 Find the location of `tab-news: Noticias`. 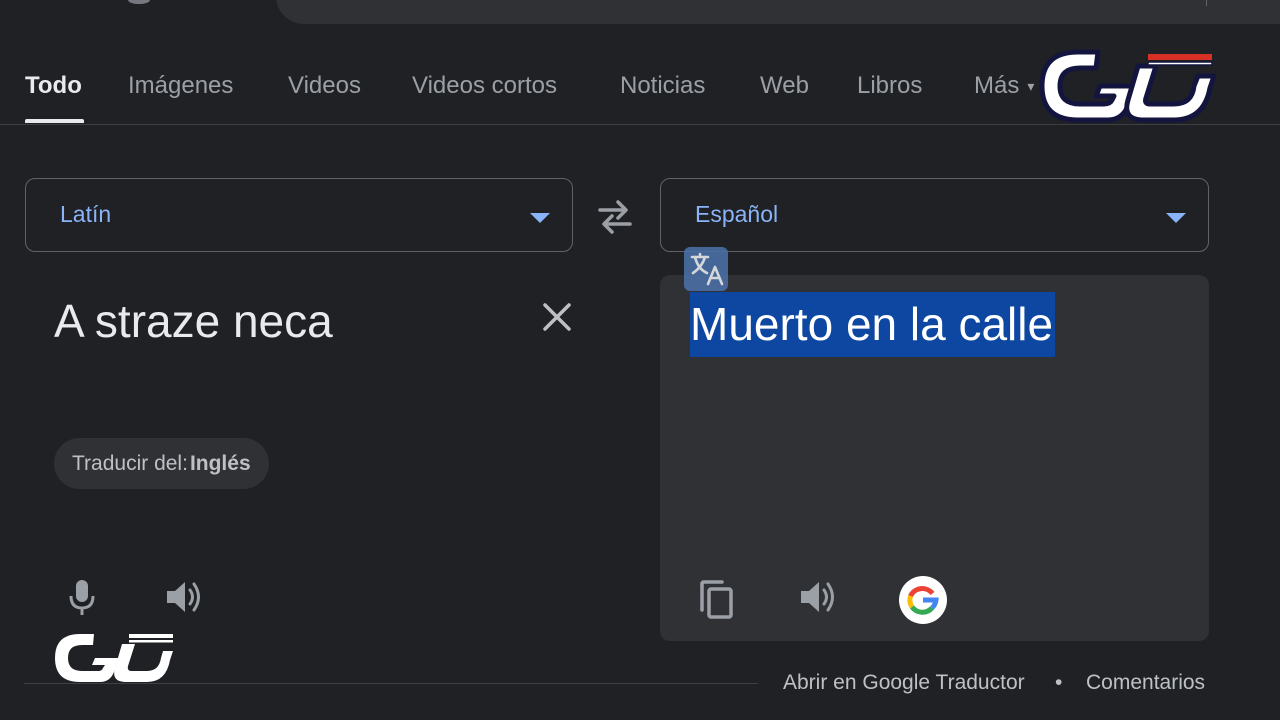

tab-news: Noticias is located at coordinates (662, 86).